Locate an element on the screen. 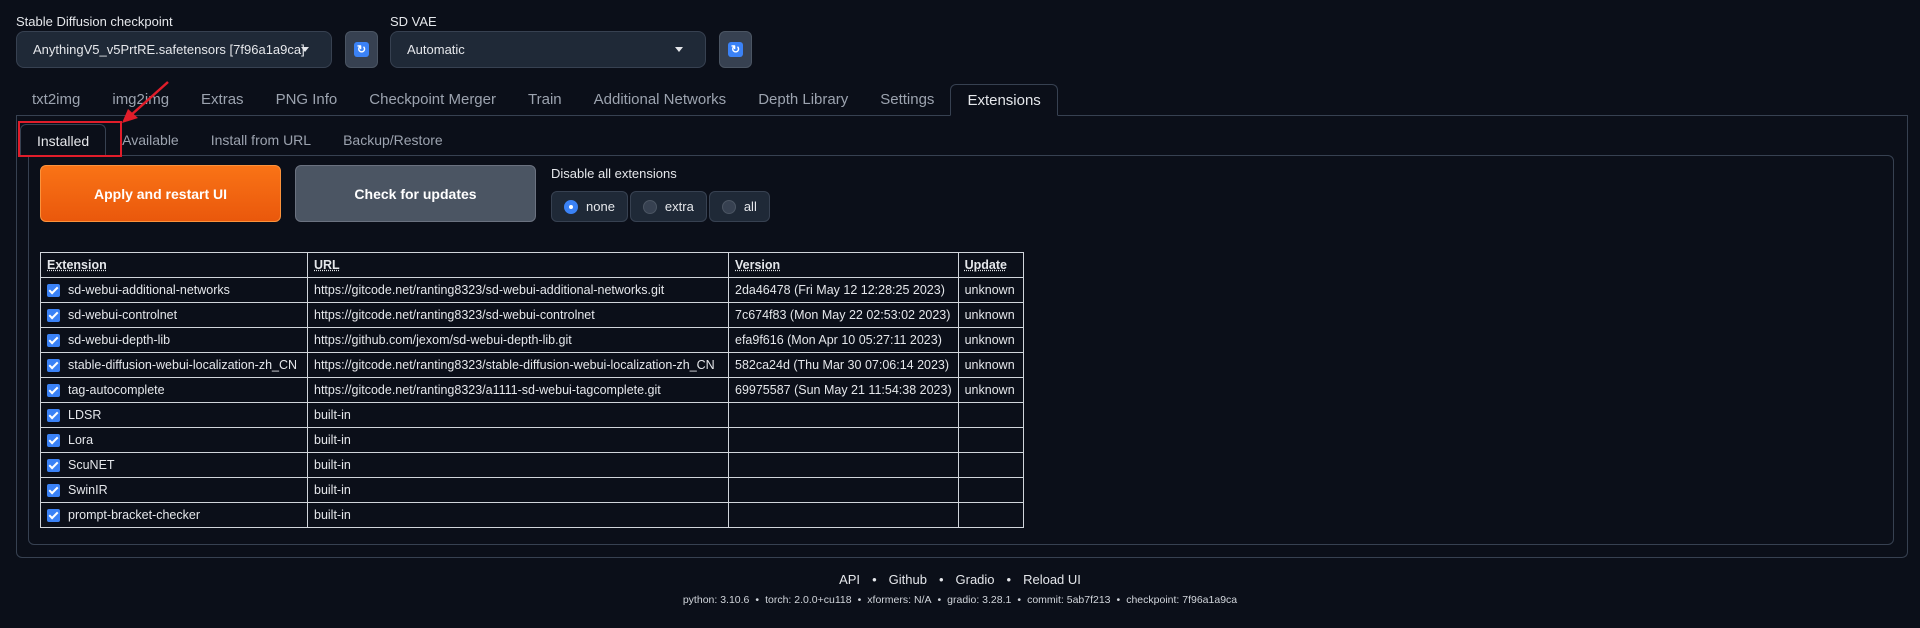  table-header-row: Extension URL Version Update is located at coordinates (532, 265).